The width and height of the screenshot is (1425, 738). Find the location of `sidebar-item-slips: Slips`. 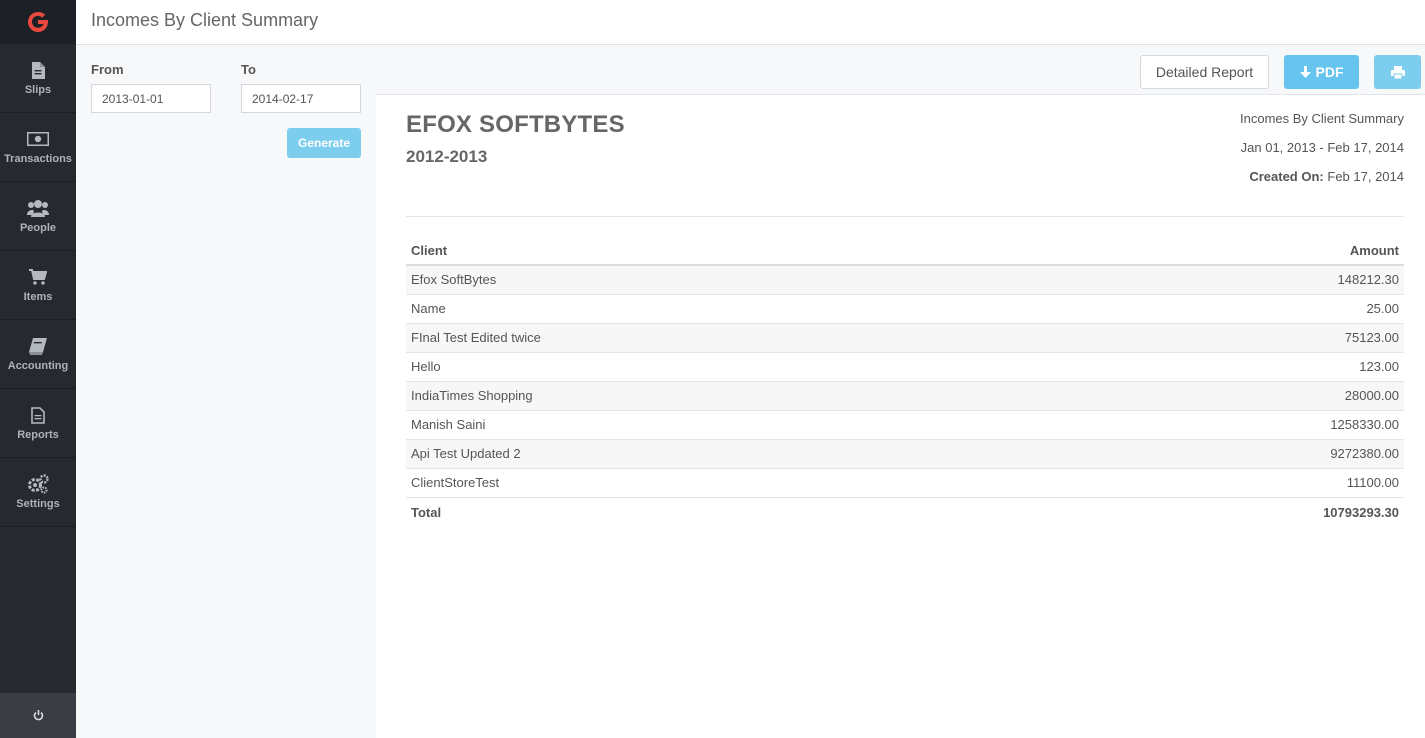

sidebar-item-slips: Slips is located at coordinates (38, 78).